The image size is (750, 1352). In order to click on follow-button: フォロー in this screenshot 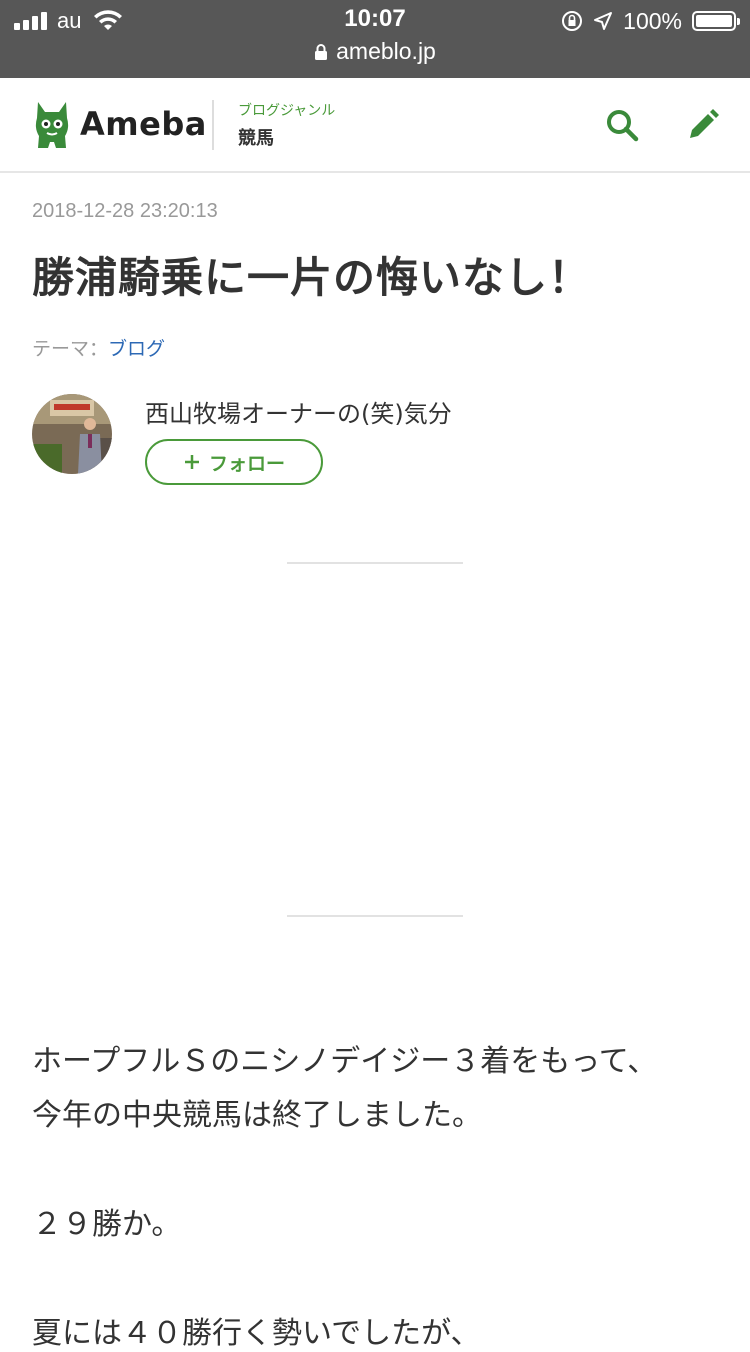, I will do `click(234, 462)`.